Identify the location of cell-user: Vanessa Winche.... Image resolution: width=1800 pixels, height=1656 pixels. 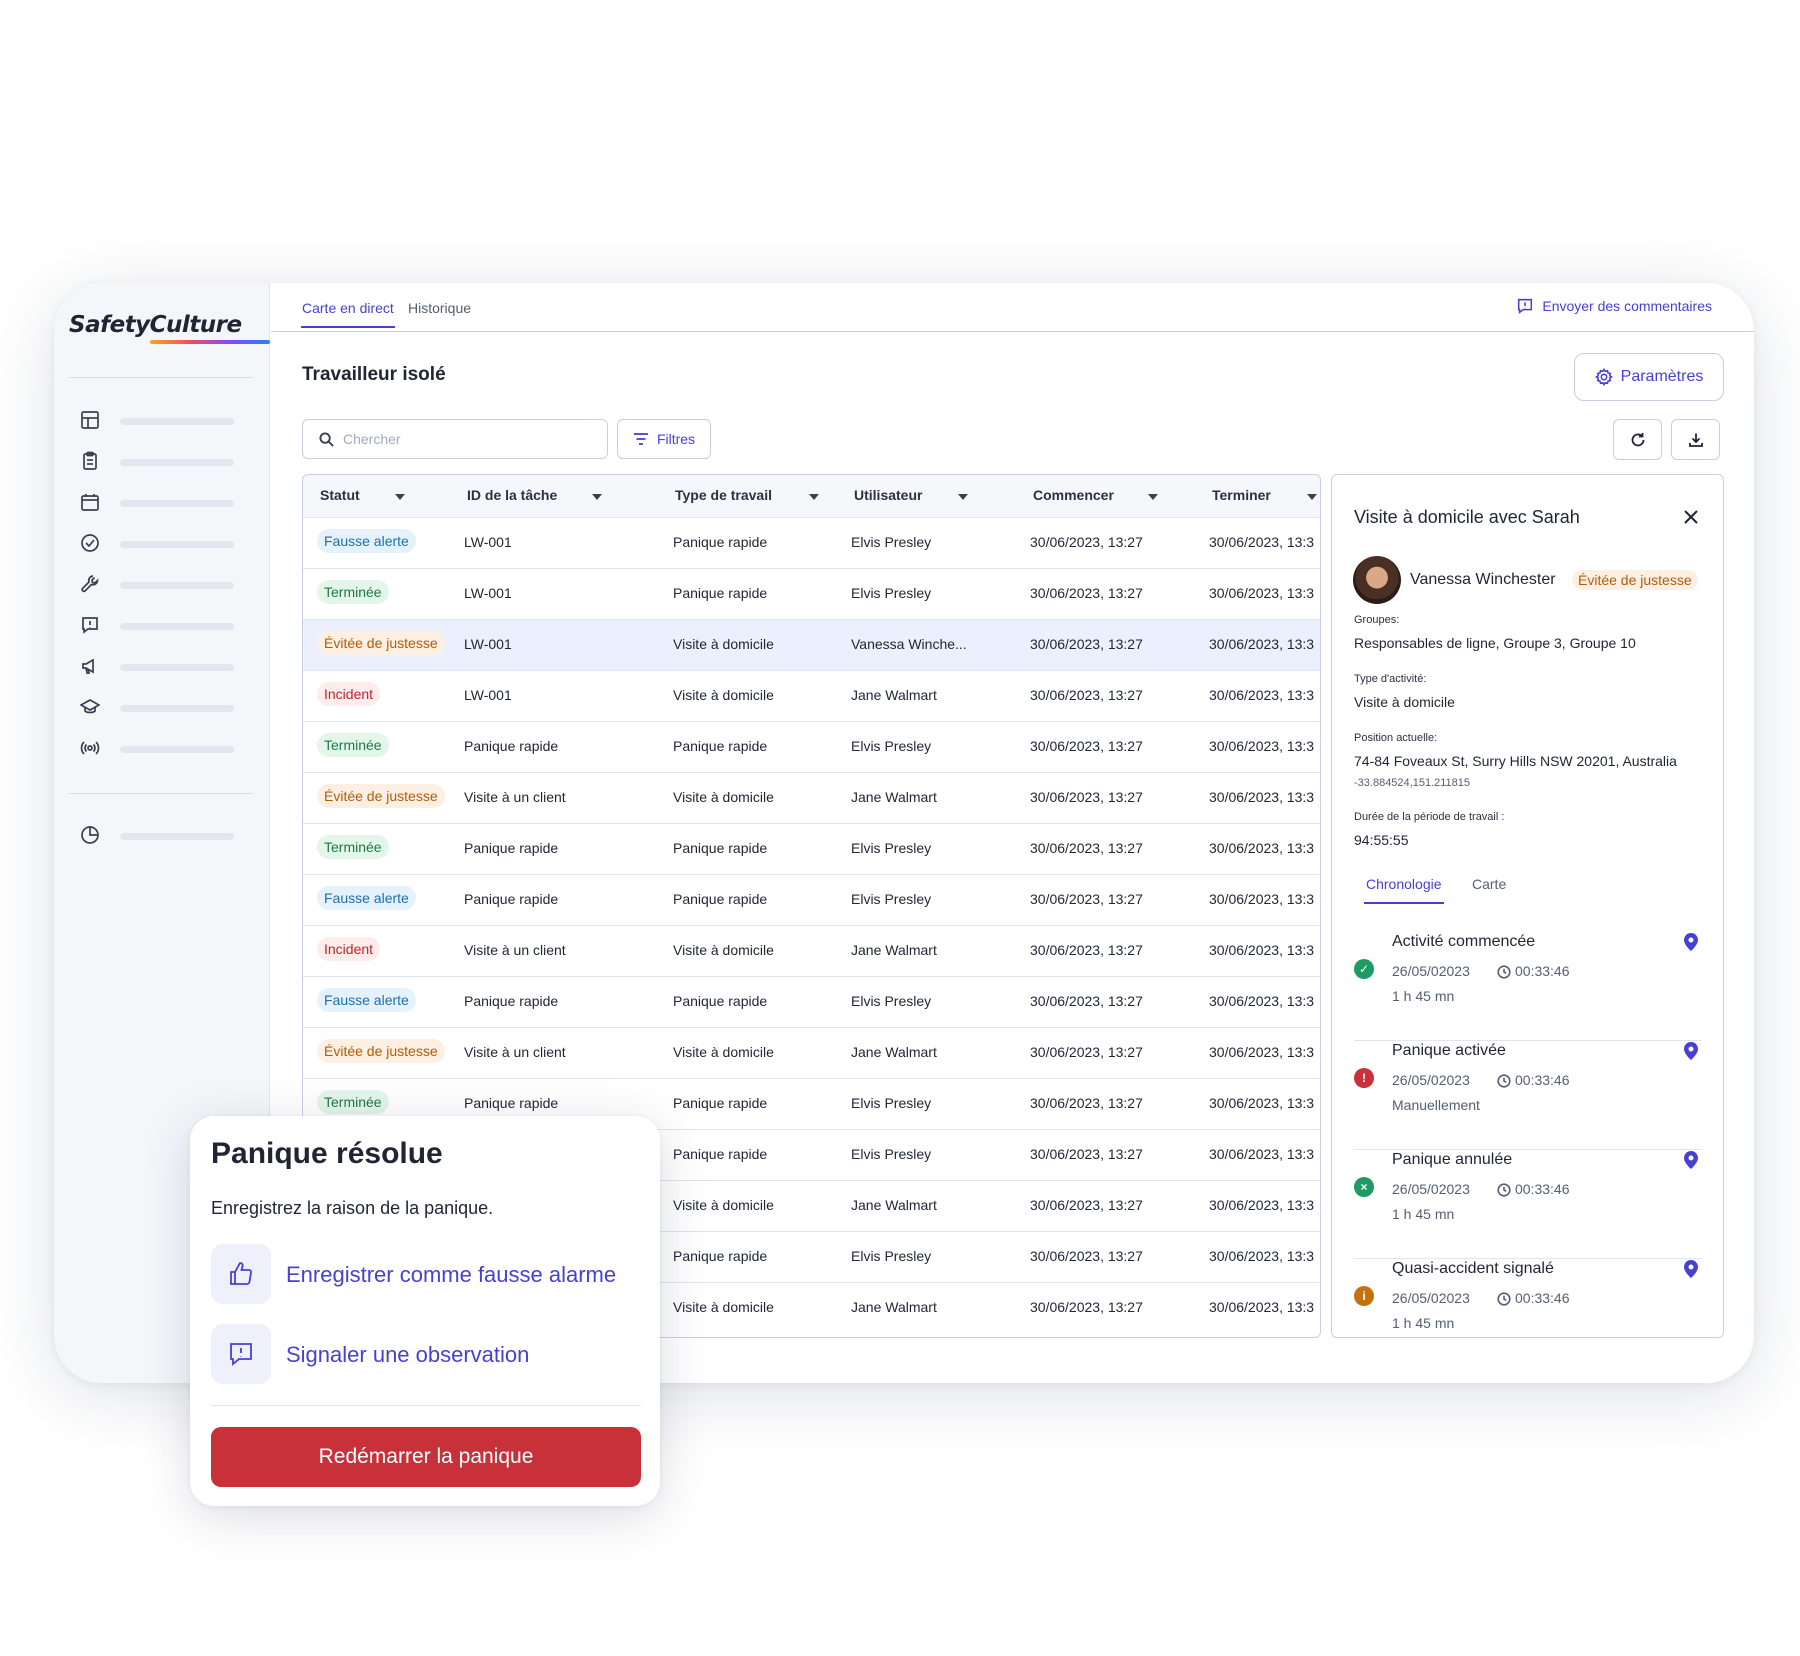
(909, 644).